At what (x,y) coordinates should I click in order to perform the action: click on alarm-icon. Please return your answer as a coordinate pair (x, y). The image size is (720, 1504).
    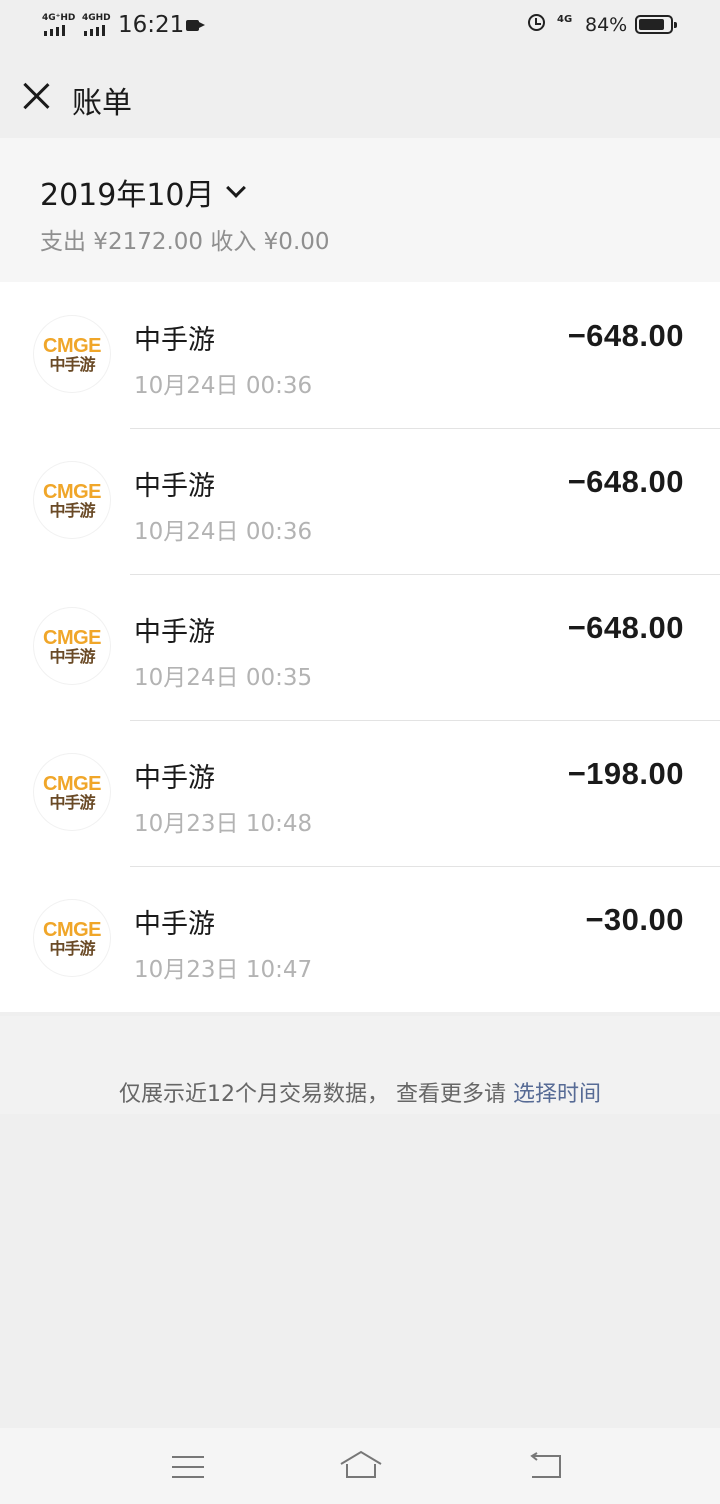
    Looking at the image, I should click on (536, 22).